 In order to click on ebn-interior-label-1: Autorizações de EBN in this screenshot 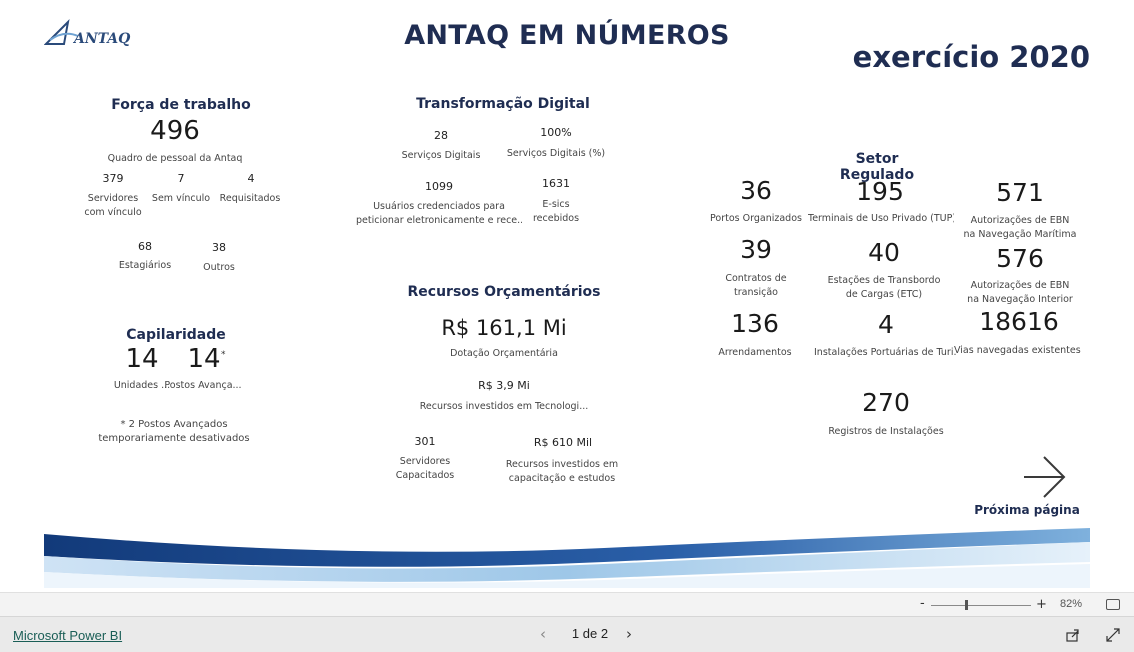, I will do `click(1020, 285)`.